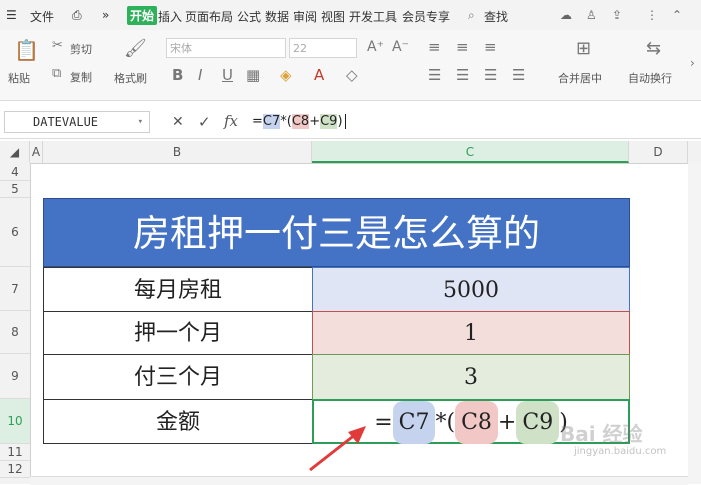 The width and height of the screenshot is (701, 485). Describe the element at coordinates (177, 152) in the screenshot. I see `column-header-b: B` at that location.